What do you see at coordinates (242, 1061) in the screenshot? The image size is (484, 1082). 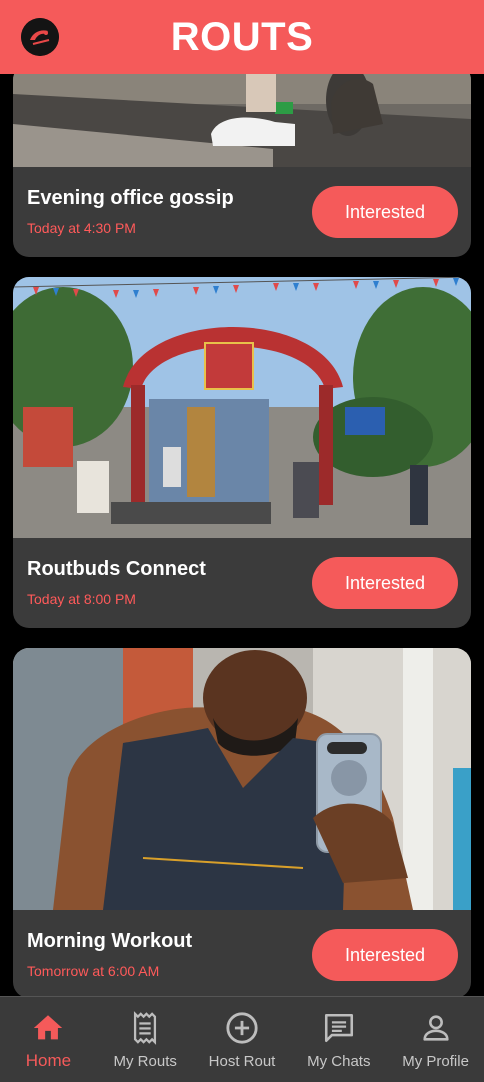 I see `nav-label: Host Rout` at bounding box center [242, 1061].